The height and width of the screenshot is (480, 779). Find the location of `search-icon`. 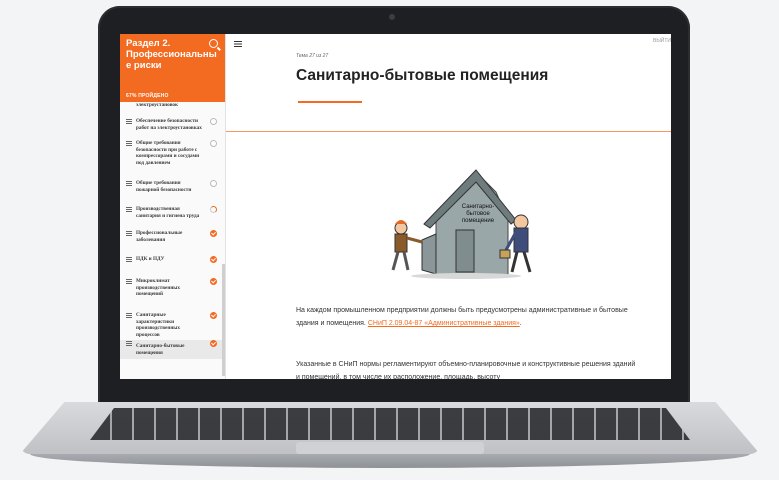

search-icon is located at coordinates (213, 43).